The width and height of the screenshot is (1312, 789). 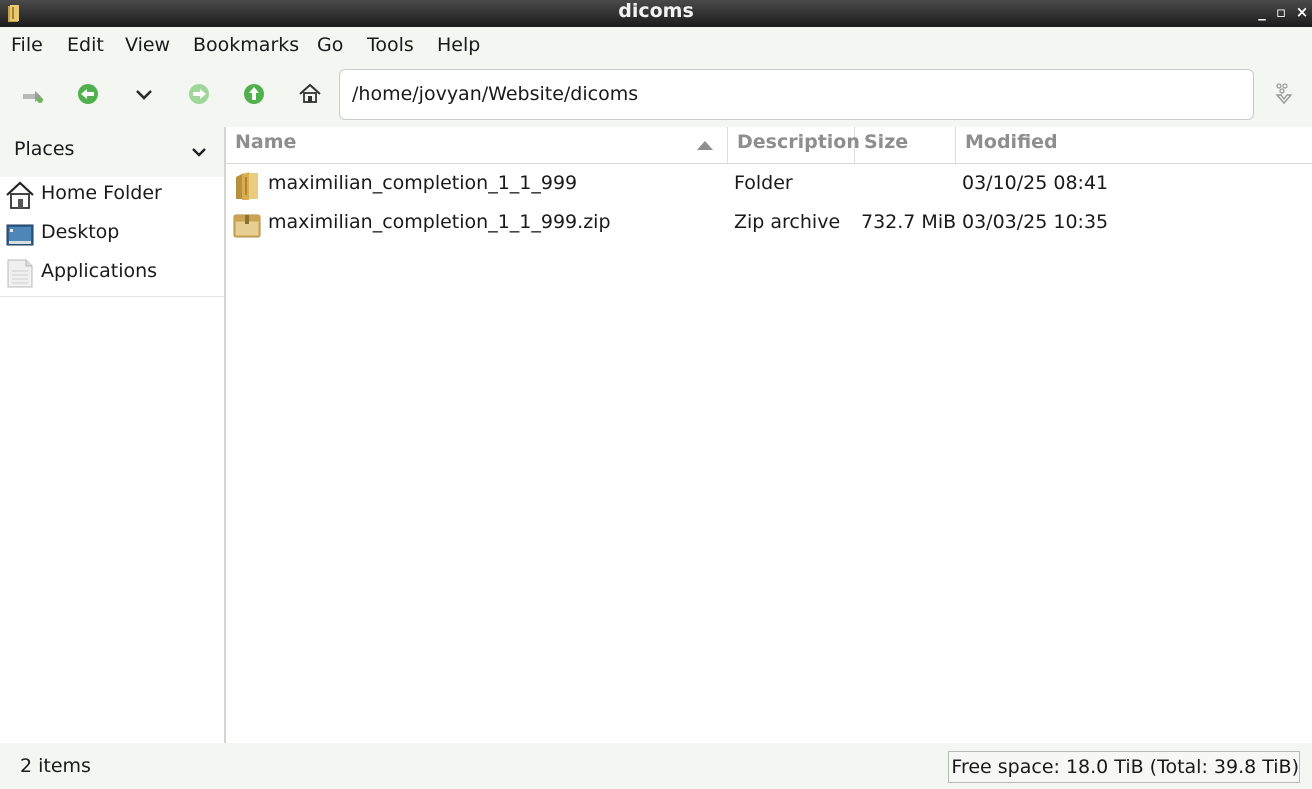 What do you see at coordinates (247, 186) in the screenshot?
I see `folder-icon` at bounding box center [247, 186].